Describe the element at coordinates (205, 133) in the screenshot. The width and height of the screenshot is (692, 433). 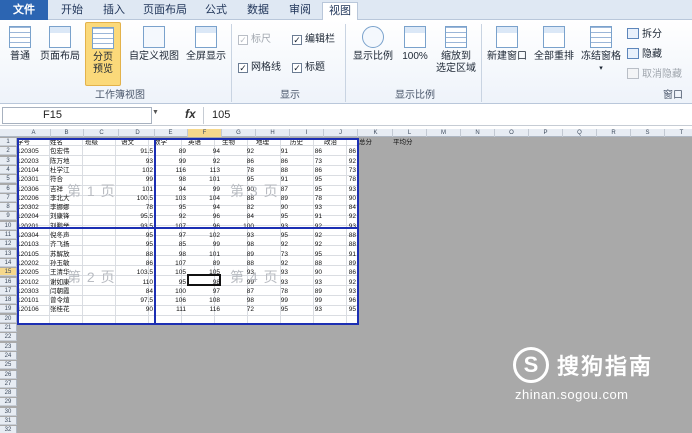
I see `column-header-F: F` at that location.